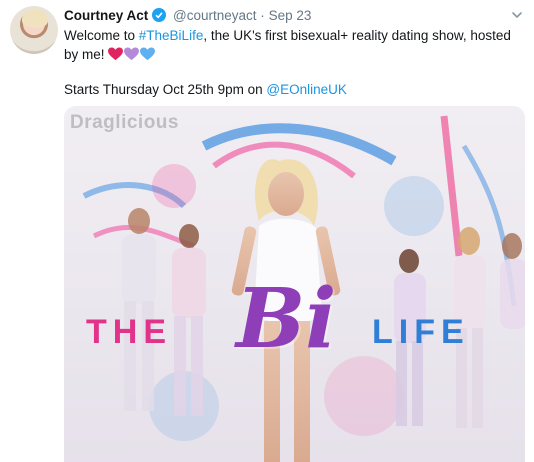  Describe the element at coordinates (132, 54) in the screenshot. I see `purple-heart-icon` at that location.